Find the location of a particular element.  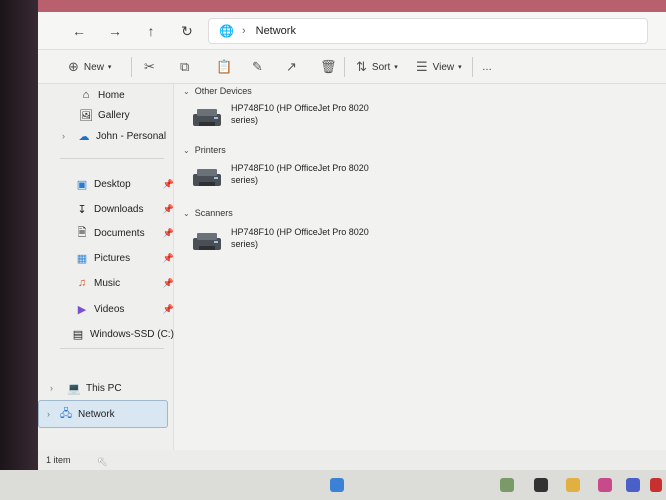

share-button: ↗ is located at coordinates (294, 67).